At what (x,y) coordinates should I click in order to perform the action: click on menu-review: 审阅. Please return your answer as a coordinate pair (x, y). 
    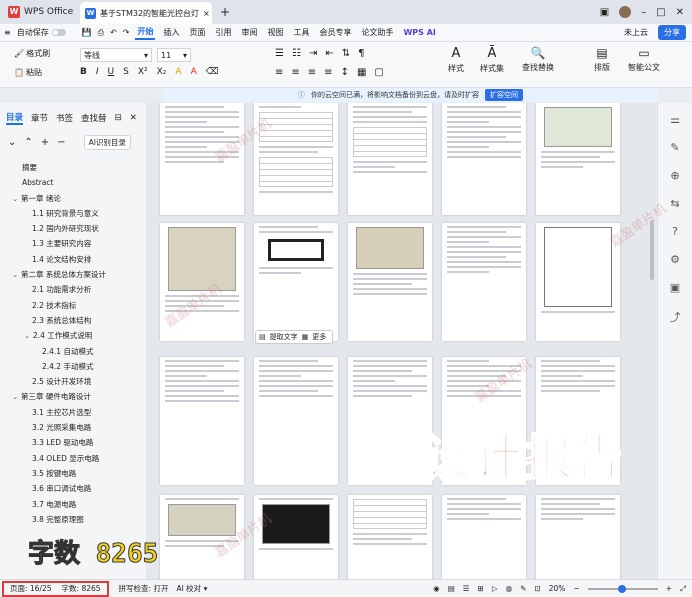
    Looking at the image, I should click on (249, 32).